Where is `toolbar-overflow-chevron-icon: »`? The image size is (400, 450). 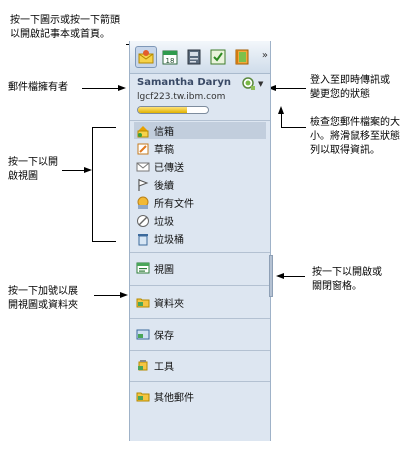
toolbar-overflow-chevron-icon: » is located at coordinates (265, 56).